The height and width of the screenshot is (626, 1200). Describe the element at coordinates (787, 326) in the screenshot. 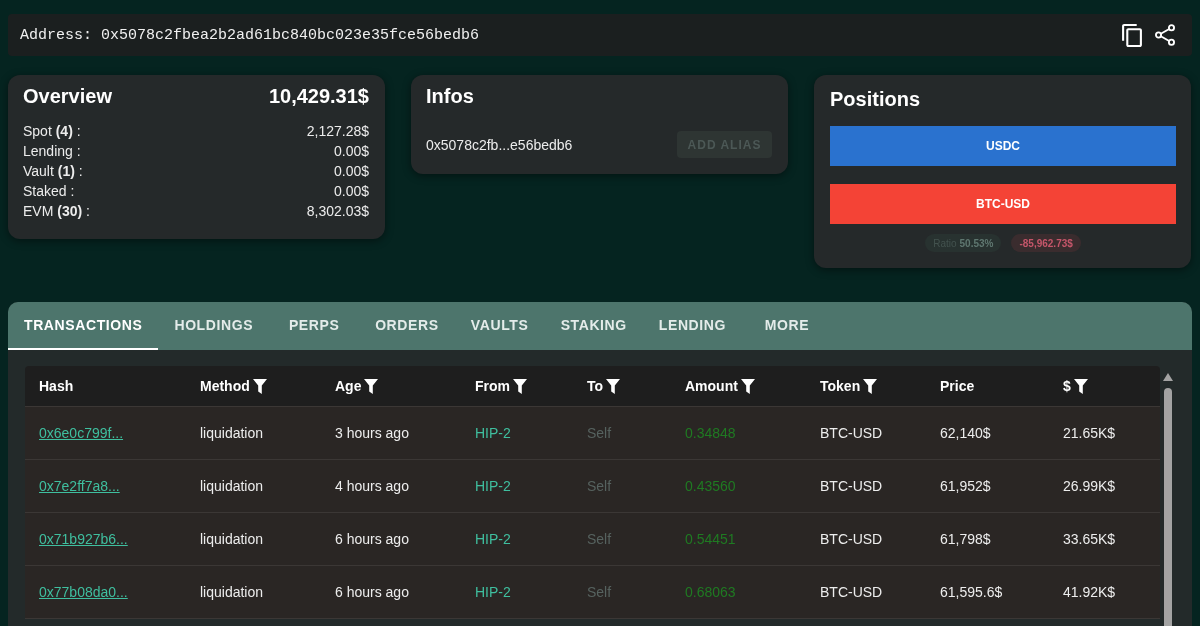

I see `tab: MORE` at that location.